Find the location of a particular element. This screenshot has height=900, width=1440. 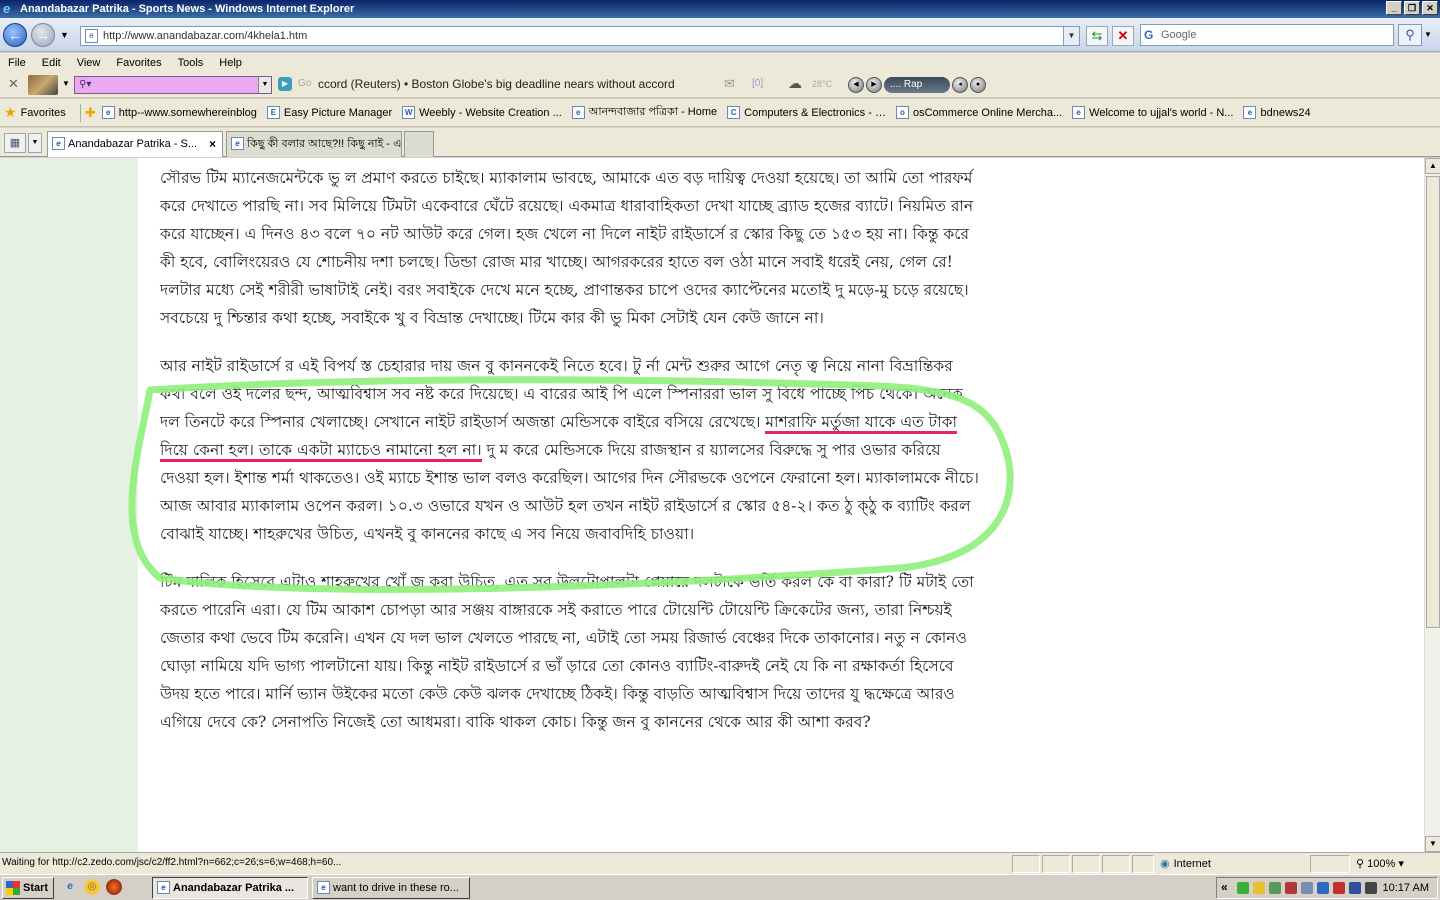

player-volume-icon: ◂ is located at coordinates (960, 85).